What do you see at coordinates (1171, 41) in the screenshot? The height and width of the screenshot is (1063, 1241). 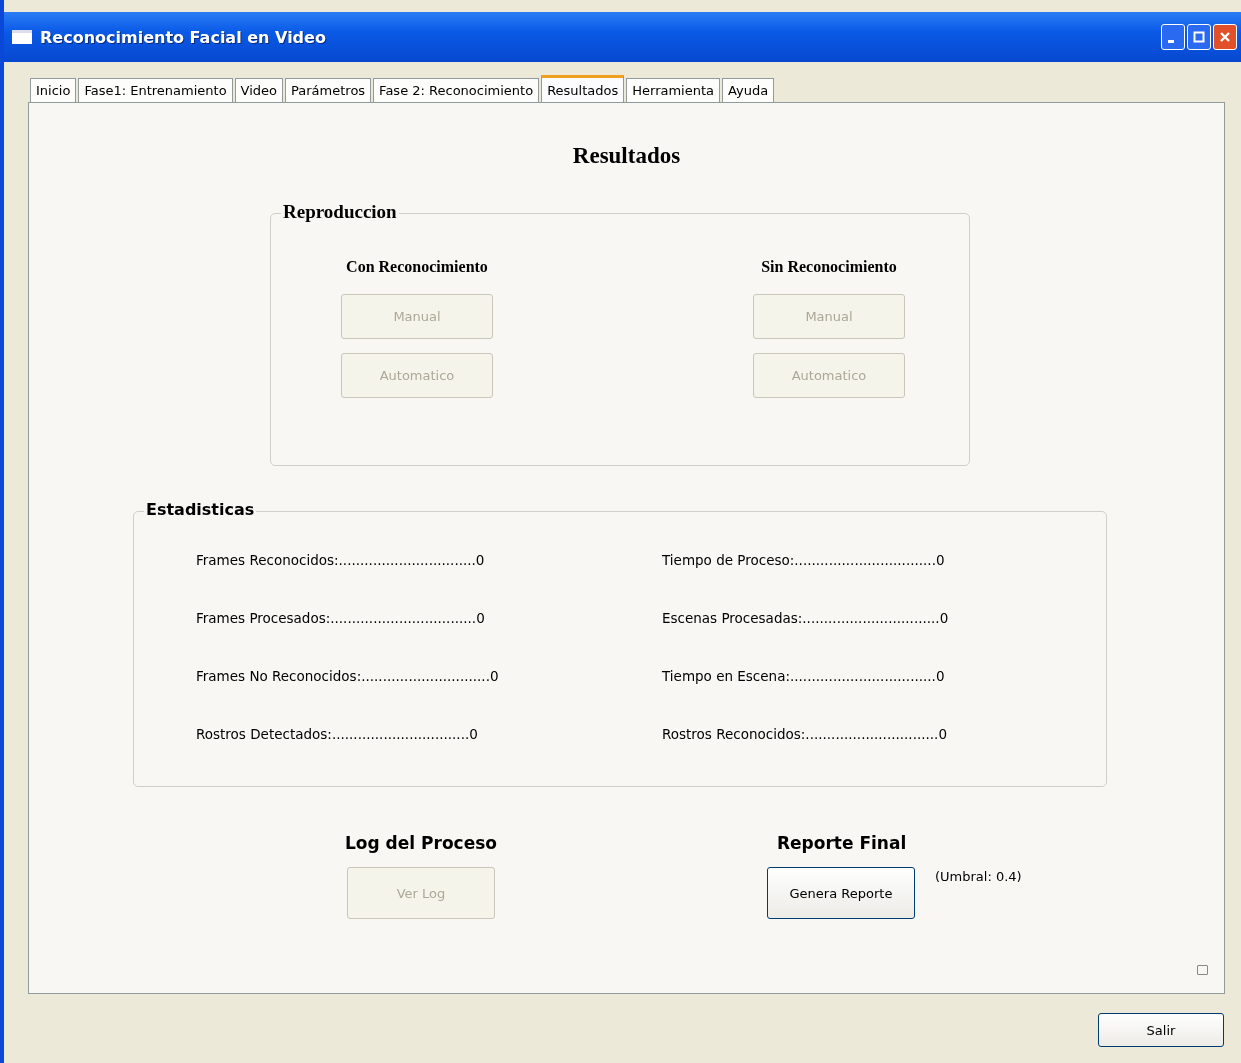 I see `minimize-icon` at bounding box center [1171, 41].